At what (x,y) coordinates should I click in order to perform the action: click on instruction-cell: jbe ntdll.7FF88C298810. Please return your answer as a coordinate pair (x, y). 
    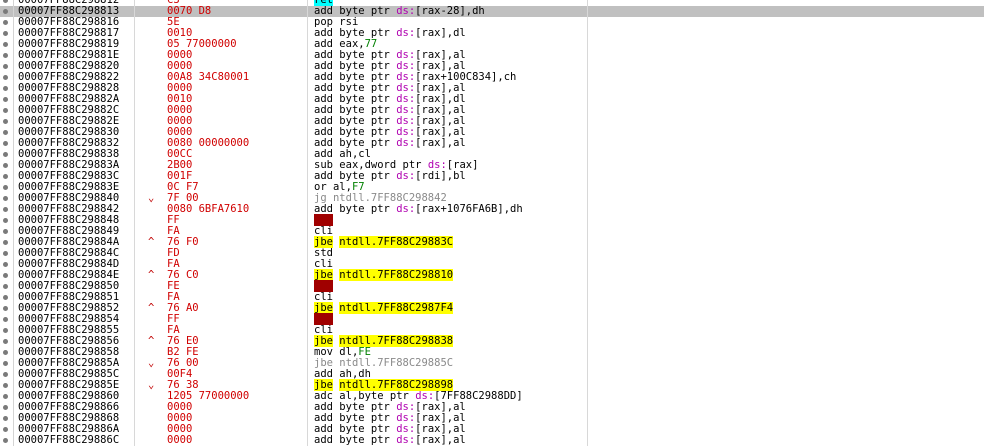
    Looking at the image, I should click on (384, 275).